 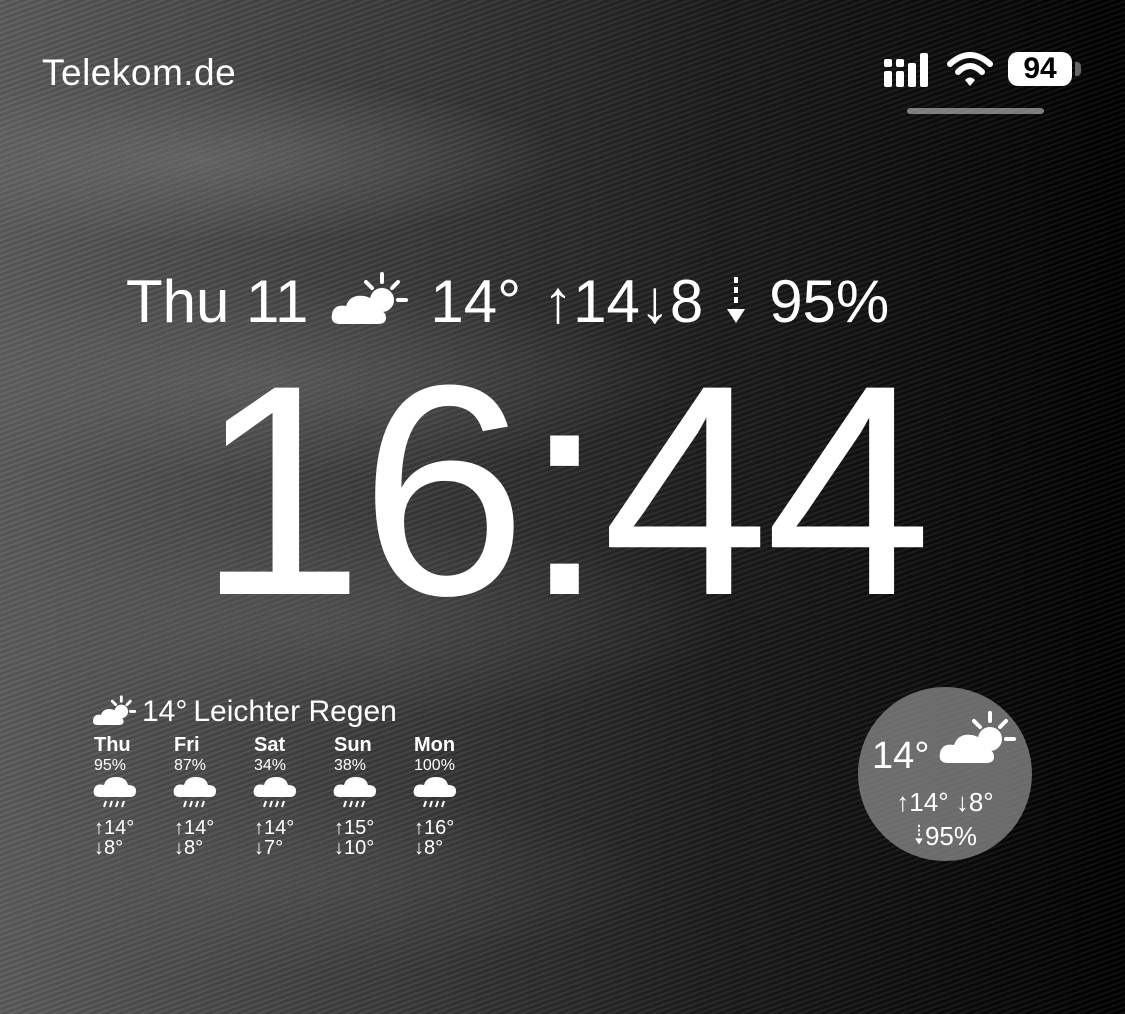 What do you see at coordinates (165, 711) in the screenshot?
I see `forecast-current-temp: 14°` at bounding box center [165, 711].